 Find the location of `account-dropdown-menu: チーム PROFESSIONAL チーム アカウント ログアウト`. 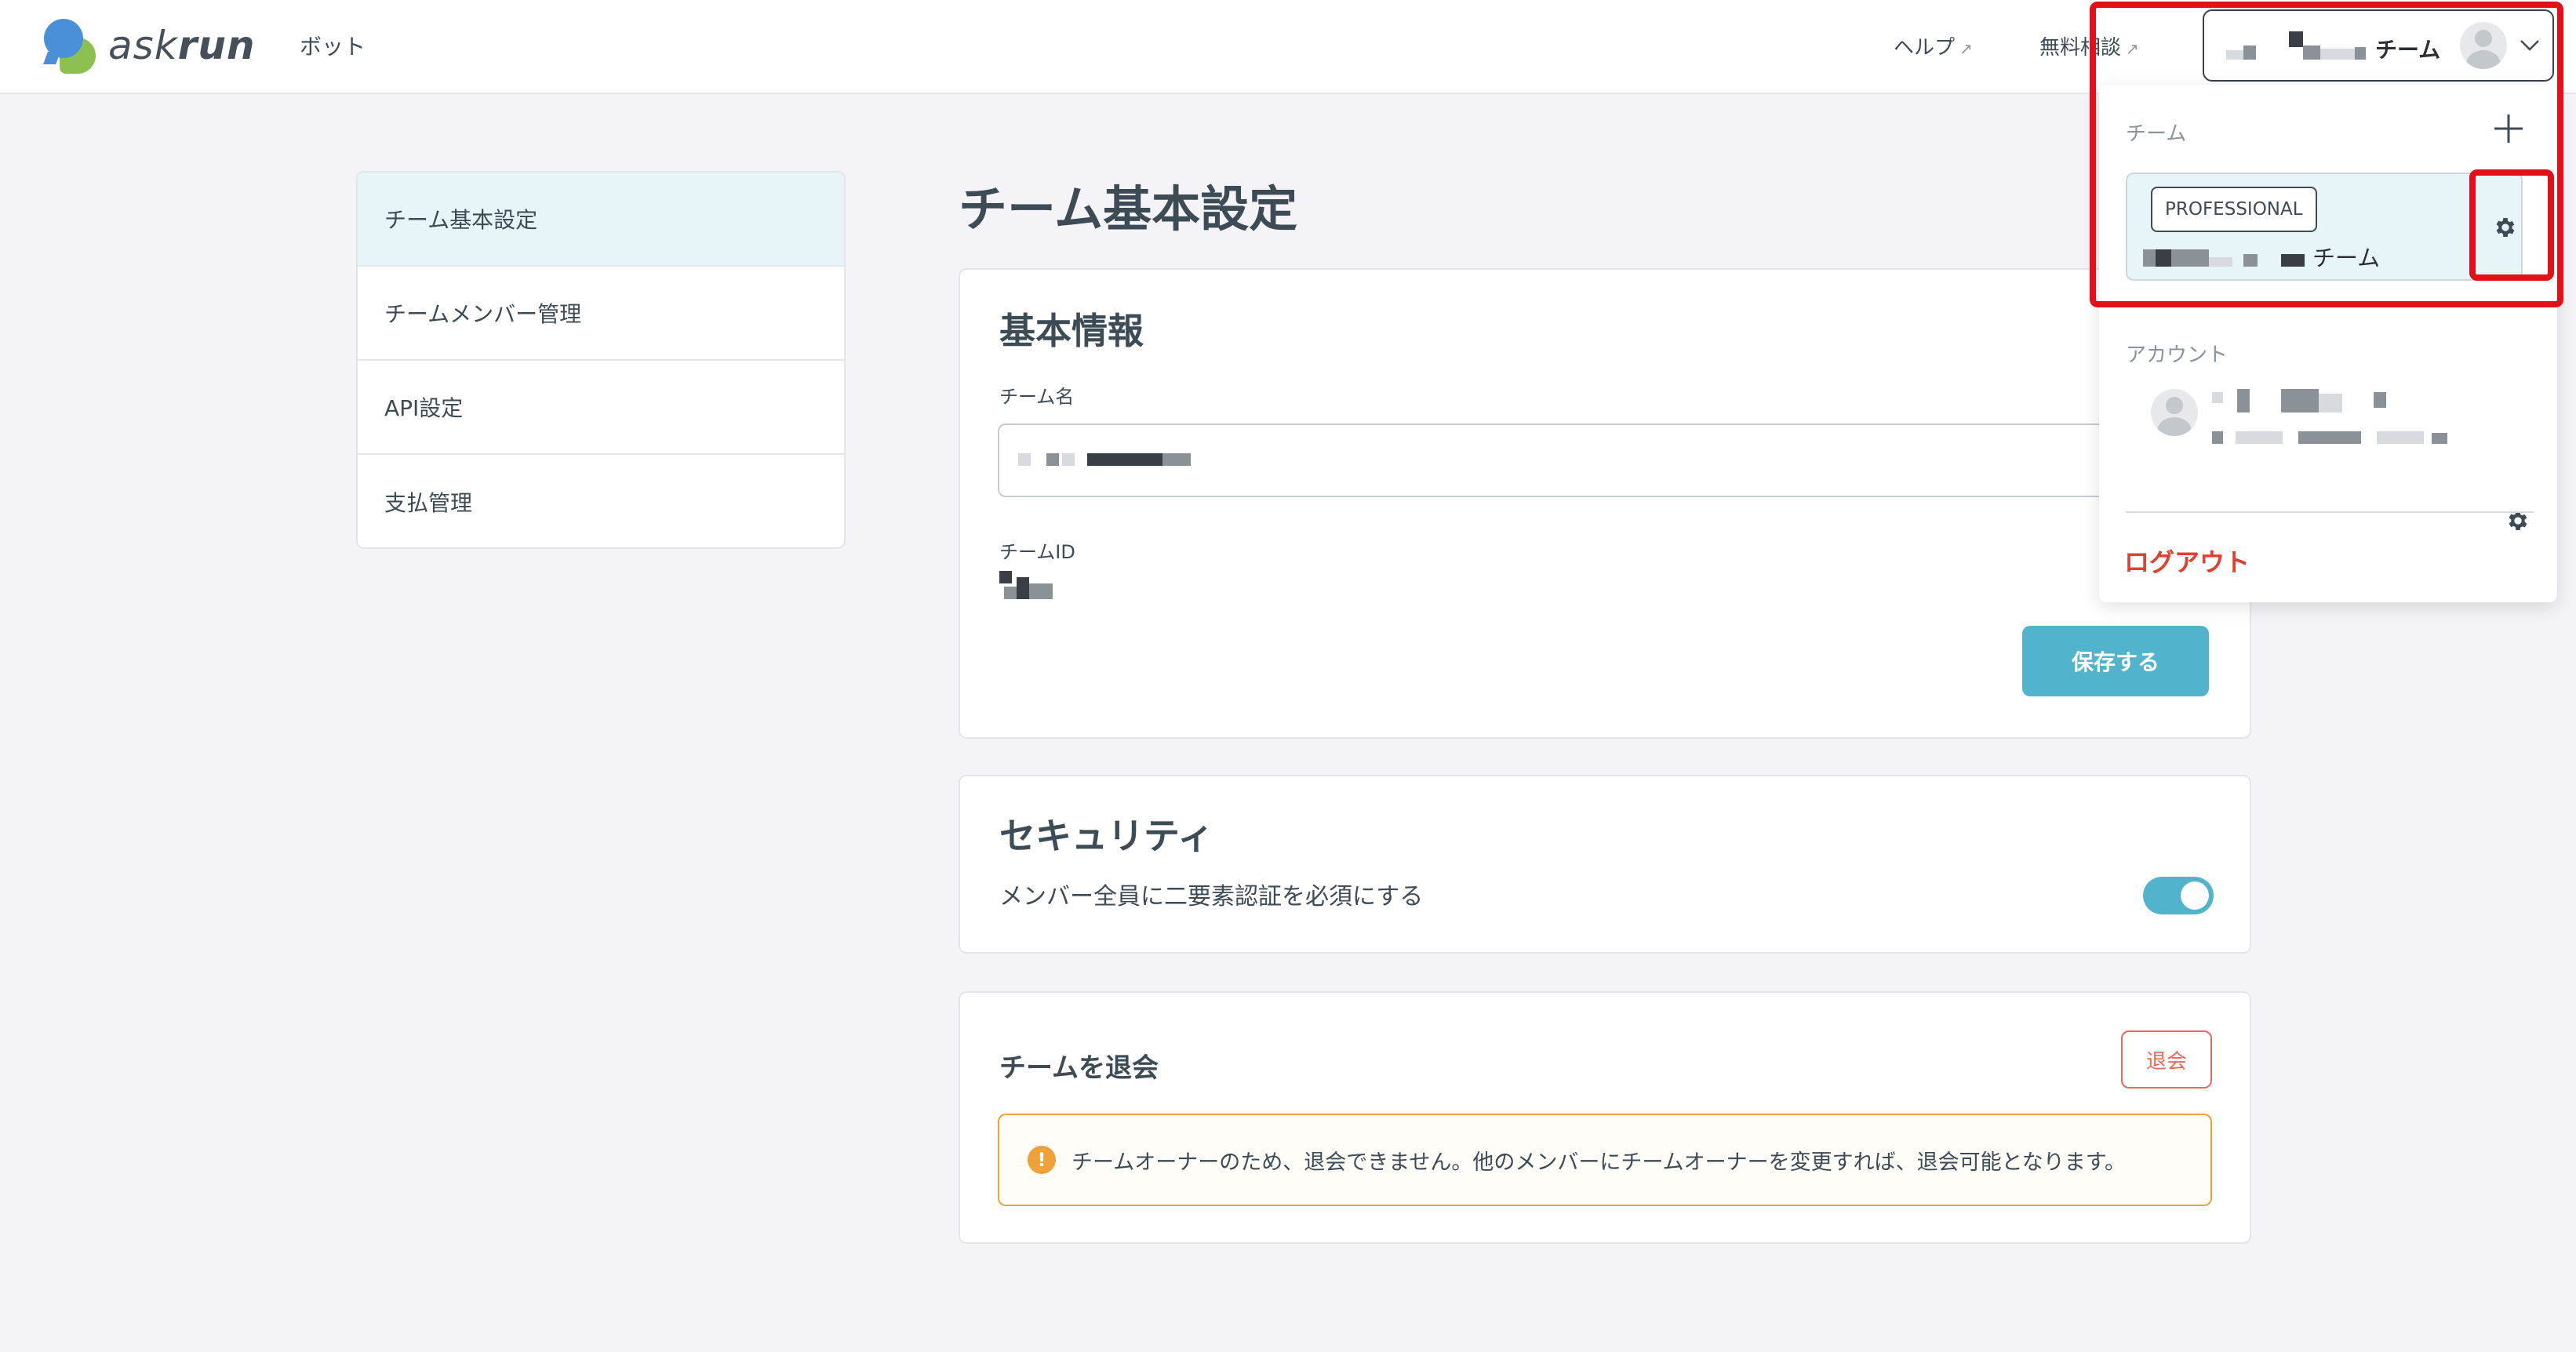

account-dropdown-menu: チーム PROFESSIONAL チーム アカウント ログアウト is located at coordinates (2328, 343).